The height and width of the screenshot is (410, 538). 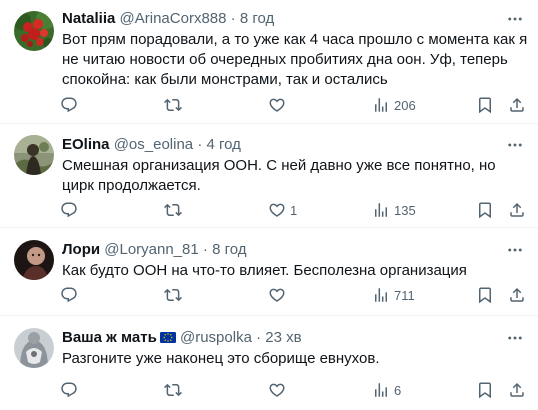 I want to click on user-handle: @os_eolina, so click(x=153, y=144).